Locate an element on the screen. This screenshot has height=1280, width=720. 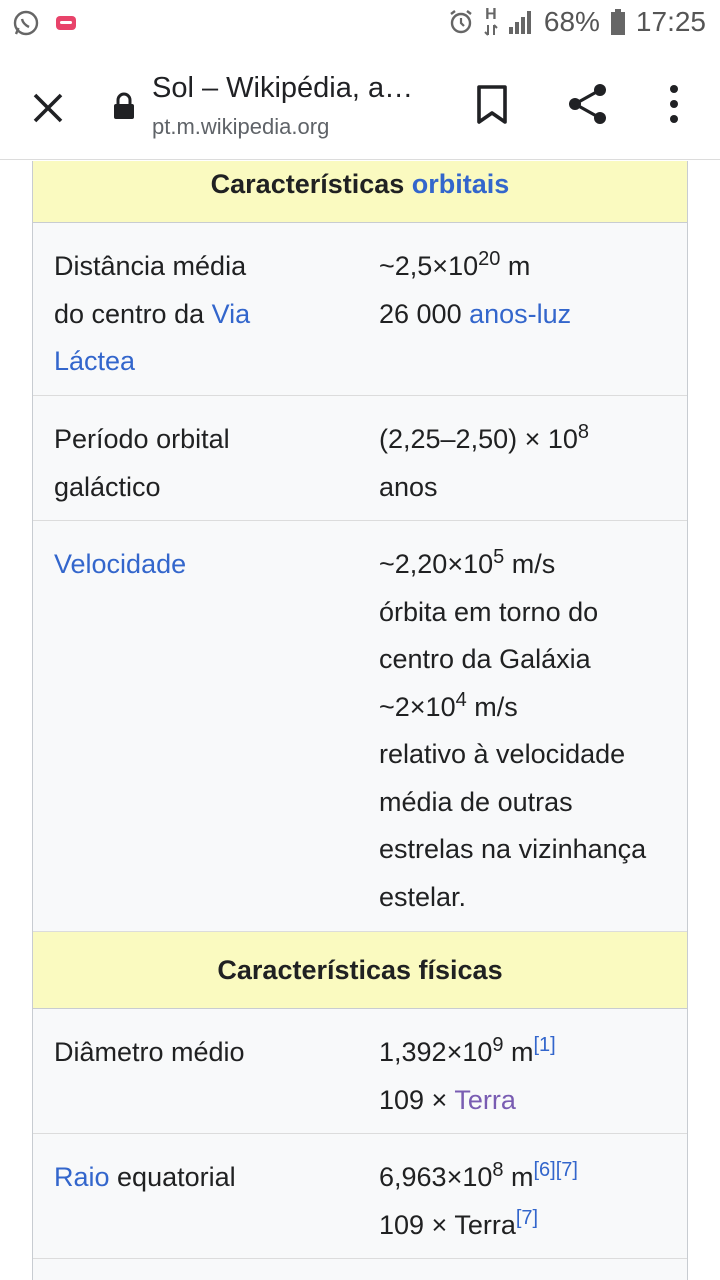
bookmark-icon is located at coordinates (492, 105).